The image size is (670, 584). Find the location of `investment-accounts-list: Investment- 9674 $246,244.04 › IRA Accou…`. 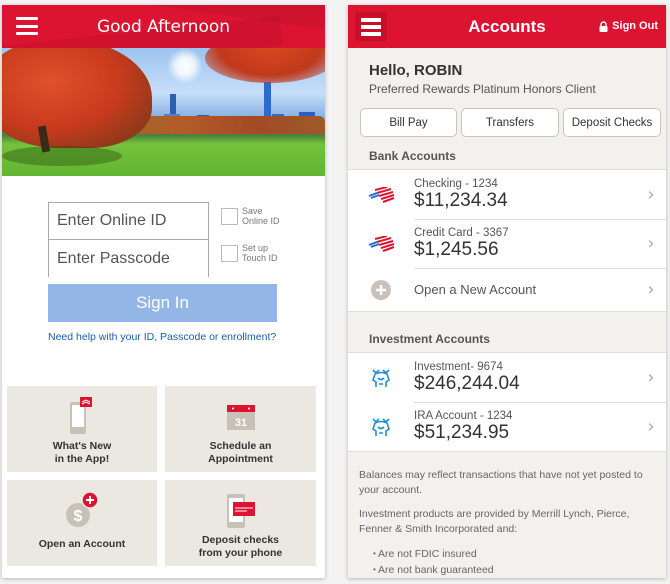

investment-accounts-list: Investment- 9674 $246,244.04 › IRA Accou… is located at coordinates (507, 402).